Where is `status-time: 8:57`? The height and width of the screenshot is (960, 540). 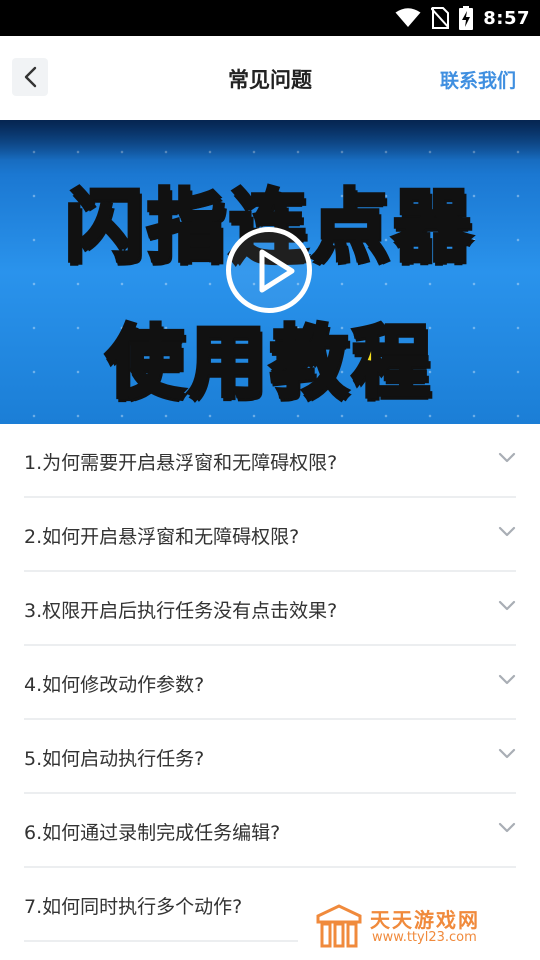 status-time: 8:57 is located at coordinates (506, 18).